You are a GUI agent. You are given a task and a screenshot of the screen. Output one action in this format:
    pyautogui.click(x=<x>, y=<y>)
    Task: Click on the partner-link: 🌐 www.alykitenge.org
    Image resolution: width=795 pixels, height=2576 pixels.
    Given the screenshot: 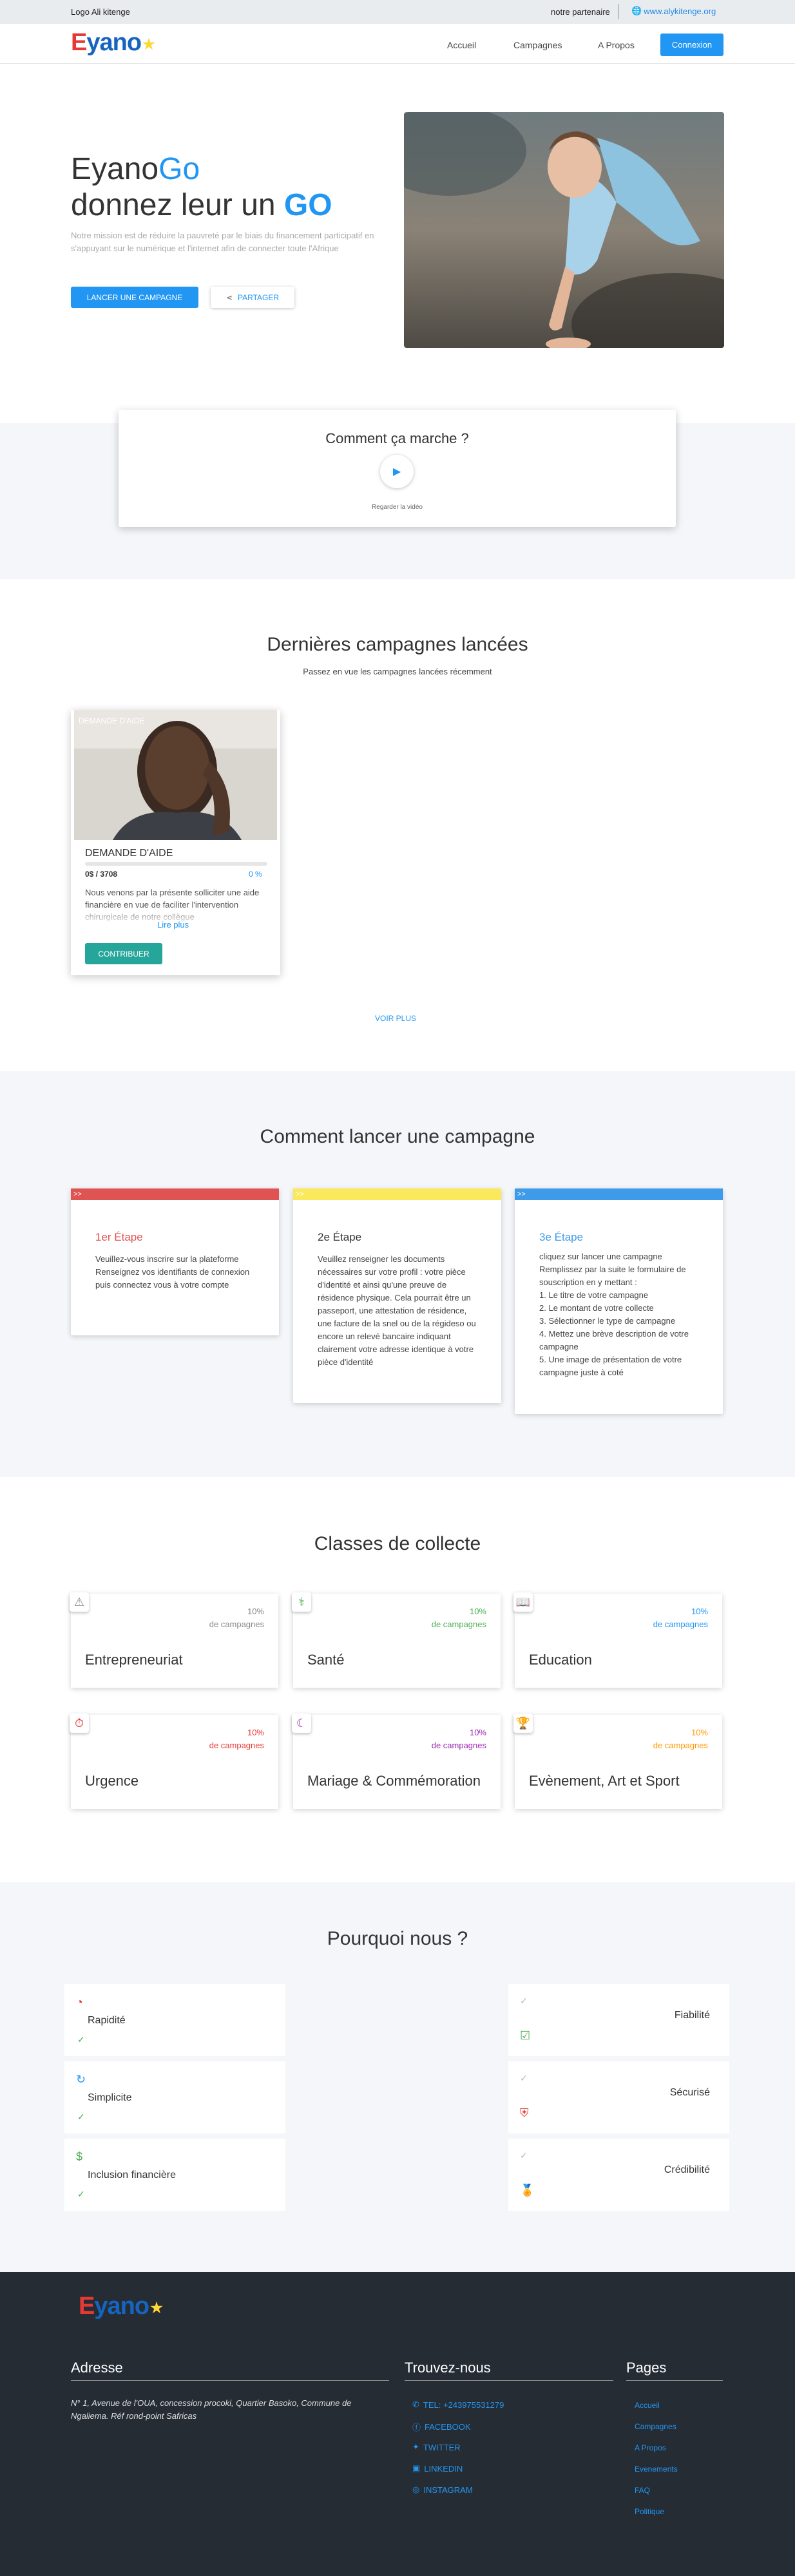 What is the action you would take?
    pyautogui.click(x=673, y=11)
    